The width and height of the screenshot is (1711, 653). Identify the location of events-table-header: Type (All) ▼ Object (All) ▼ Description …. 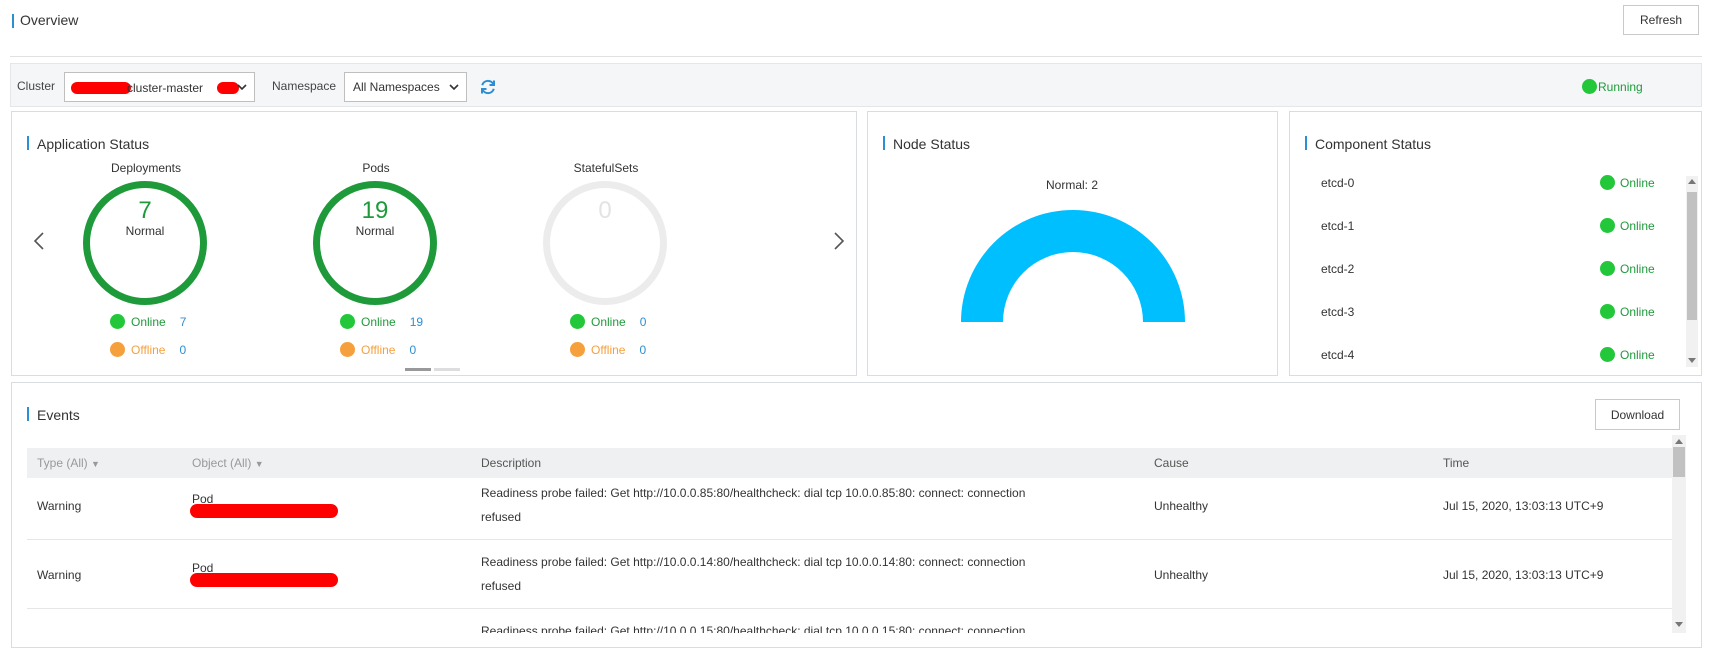
(849, 463).